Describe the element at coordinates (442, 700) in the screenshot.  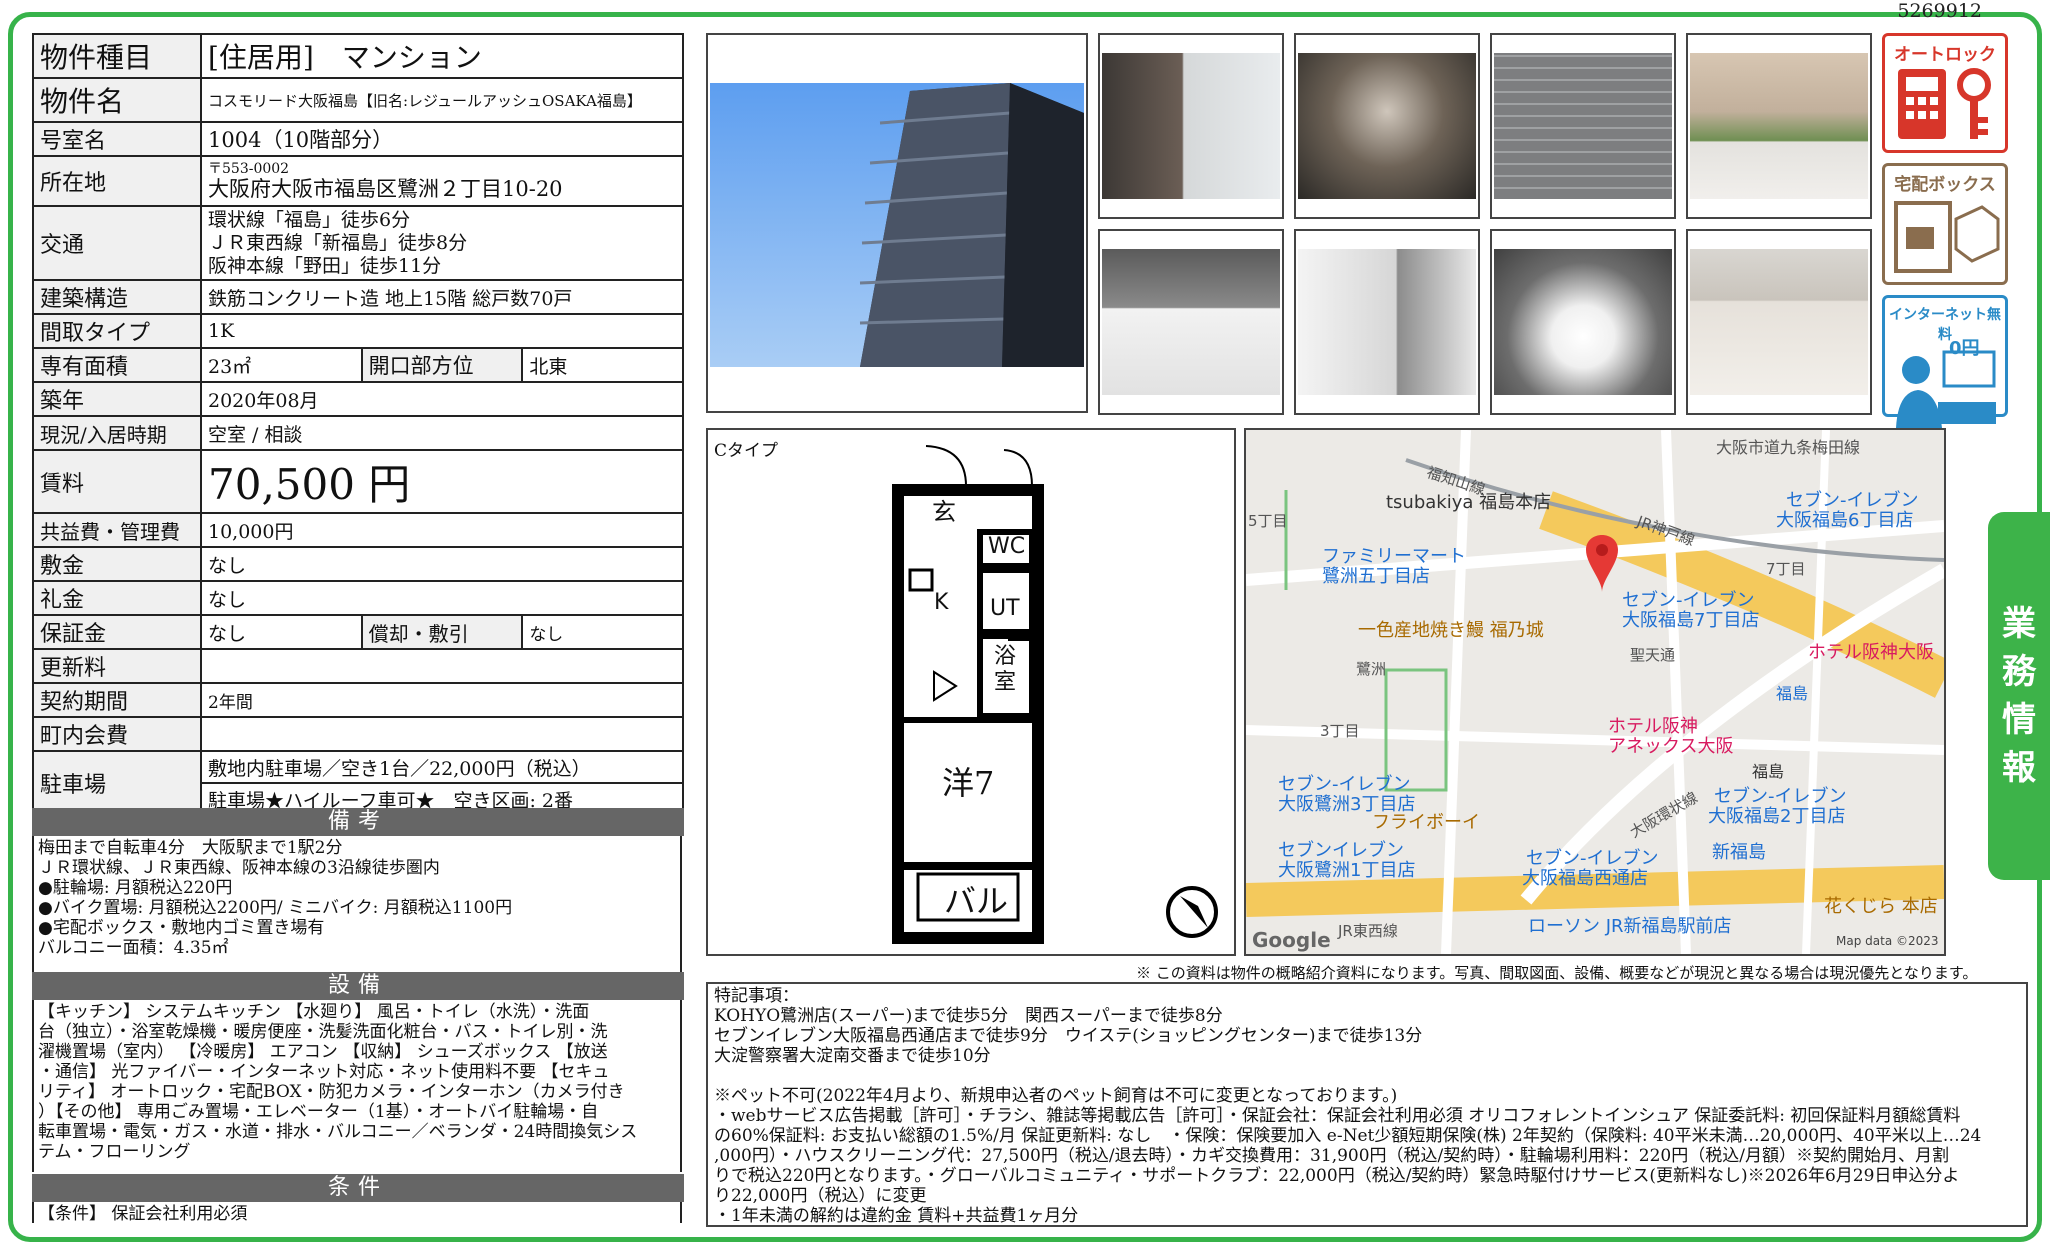
I see `period-value: 2年間` at that location.